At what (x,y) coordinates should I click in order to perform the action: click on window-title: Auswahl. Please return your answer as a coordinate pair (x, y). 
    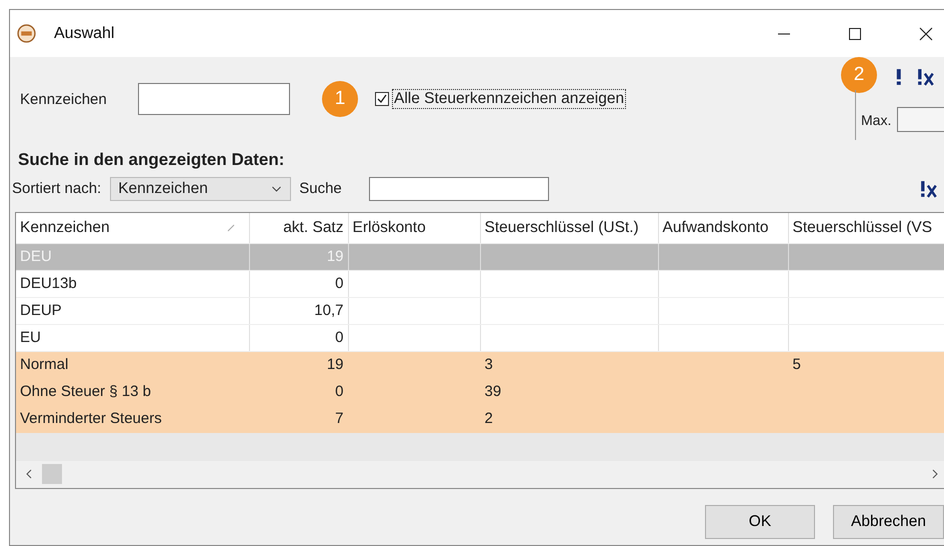
    Looking at the image, I should click on (84, 33).